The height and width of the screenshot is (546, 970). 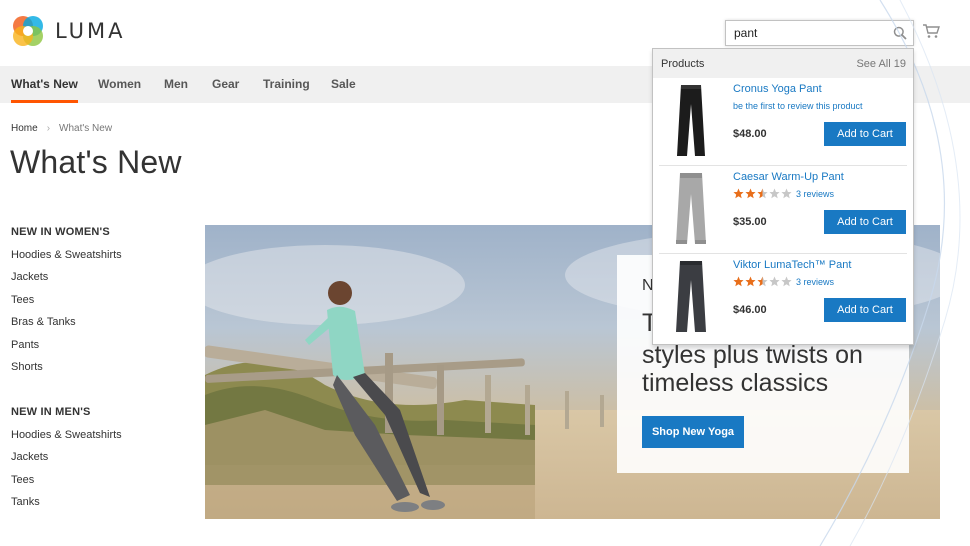 What do you see at coordinates (29, 457) in the screenshot?
I see `sidebar-link-men-jackets: Jackets` at bounding box center [29, 457].